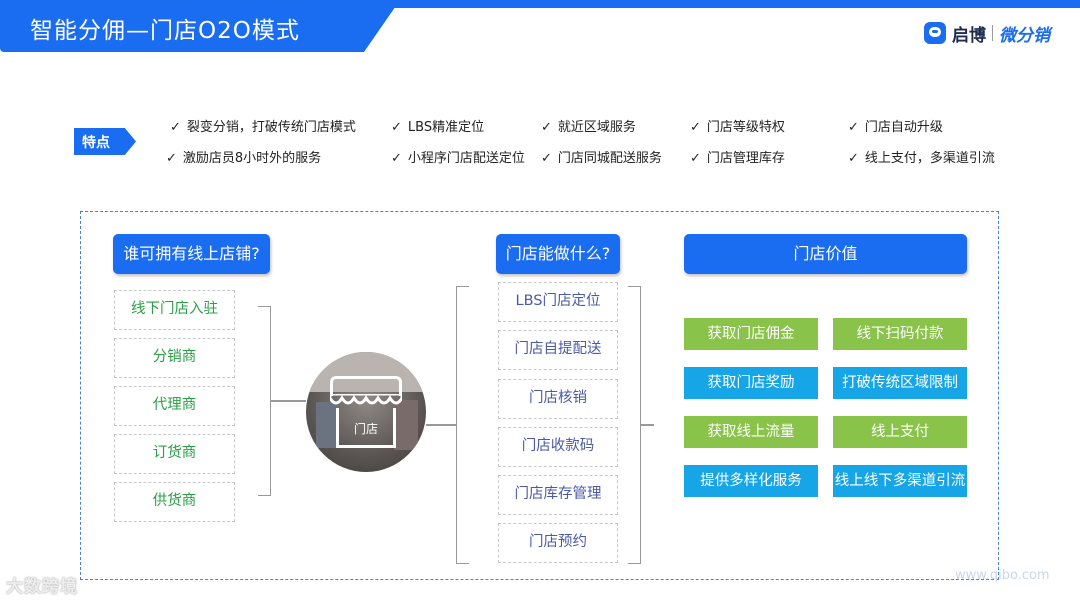 This screenshot has height=606, width=1080. What do you see at coordinates (263, 127) in the screenshot?
I see `feature-item: ✓ 裂变分销，打破传统门店模式` at bounding box center [263, 127].